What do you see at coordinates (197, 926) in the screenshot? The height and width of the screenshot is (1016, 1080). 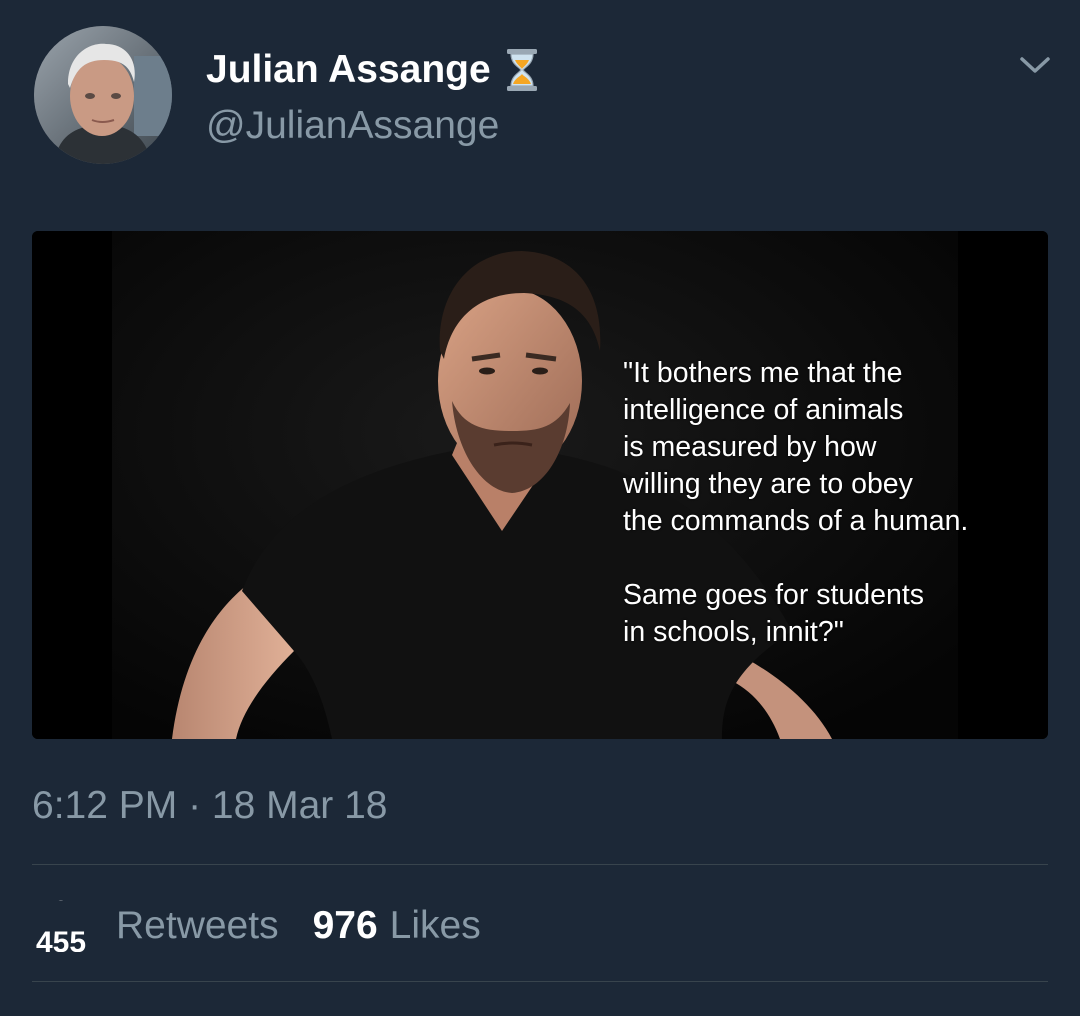 I see `retweets-label: Retweets` at bounding box center [197, 926].